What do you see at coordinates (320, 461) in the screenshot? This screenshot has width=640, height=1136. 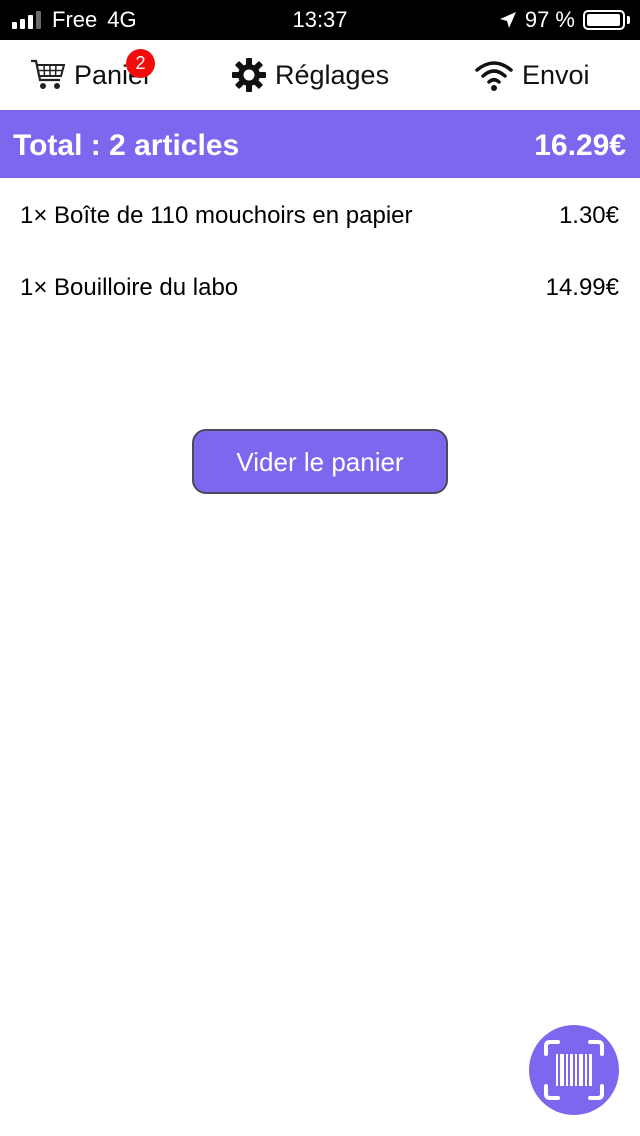 I see `clear-cart-button: Vider le panier` at bounding box center [320, 461].